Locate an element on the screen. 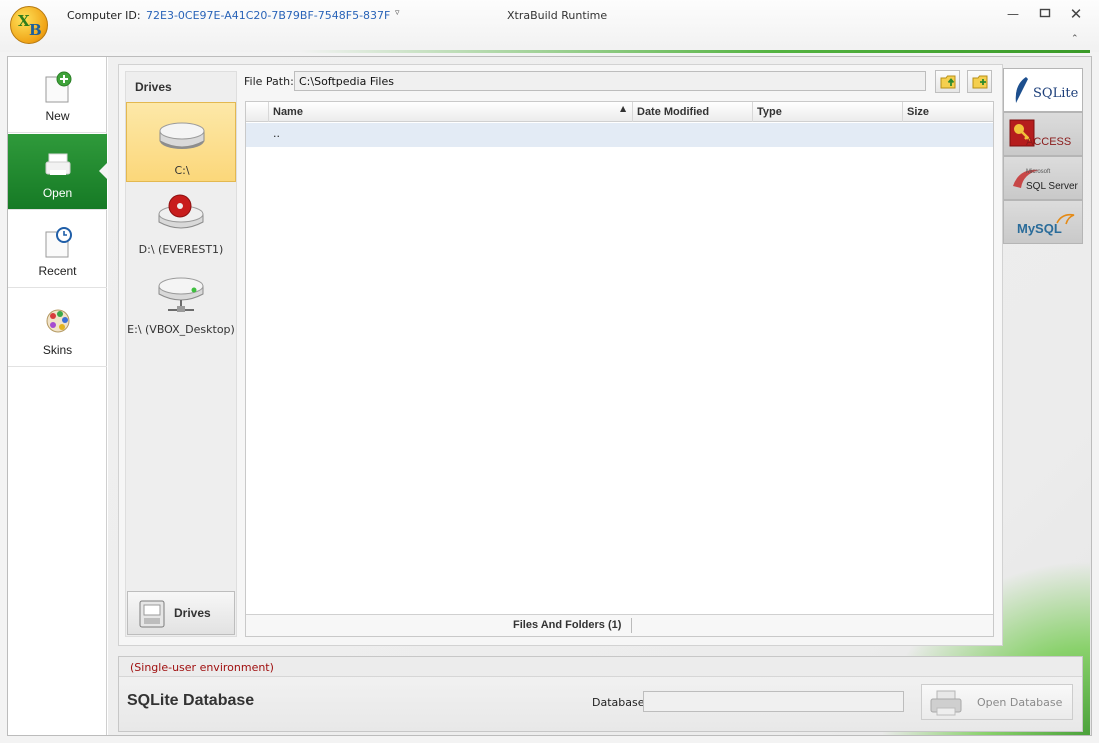  nav-item-recent-label: Recent is located at coordinates (57, 271).